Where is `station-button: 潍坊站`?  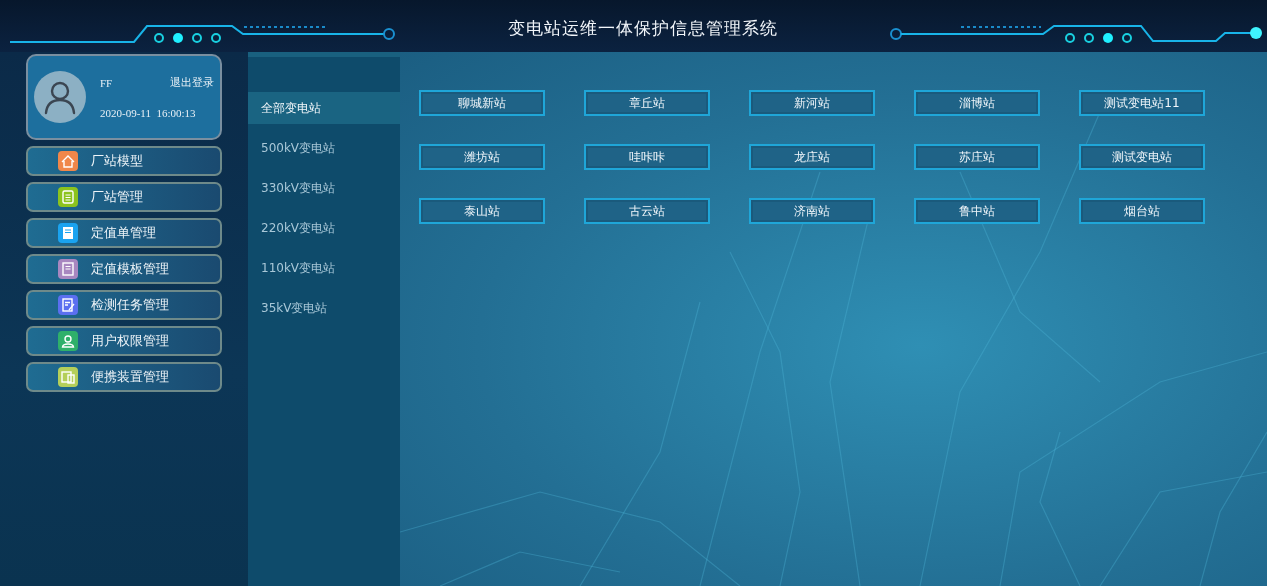
station-button: 潍坊站 is located at coordinates (482, 157).